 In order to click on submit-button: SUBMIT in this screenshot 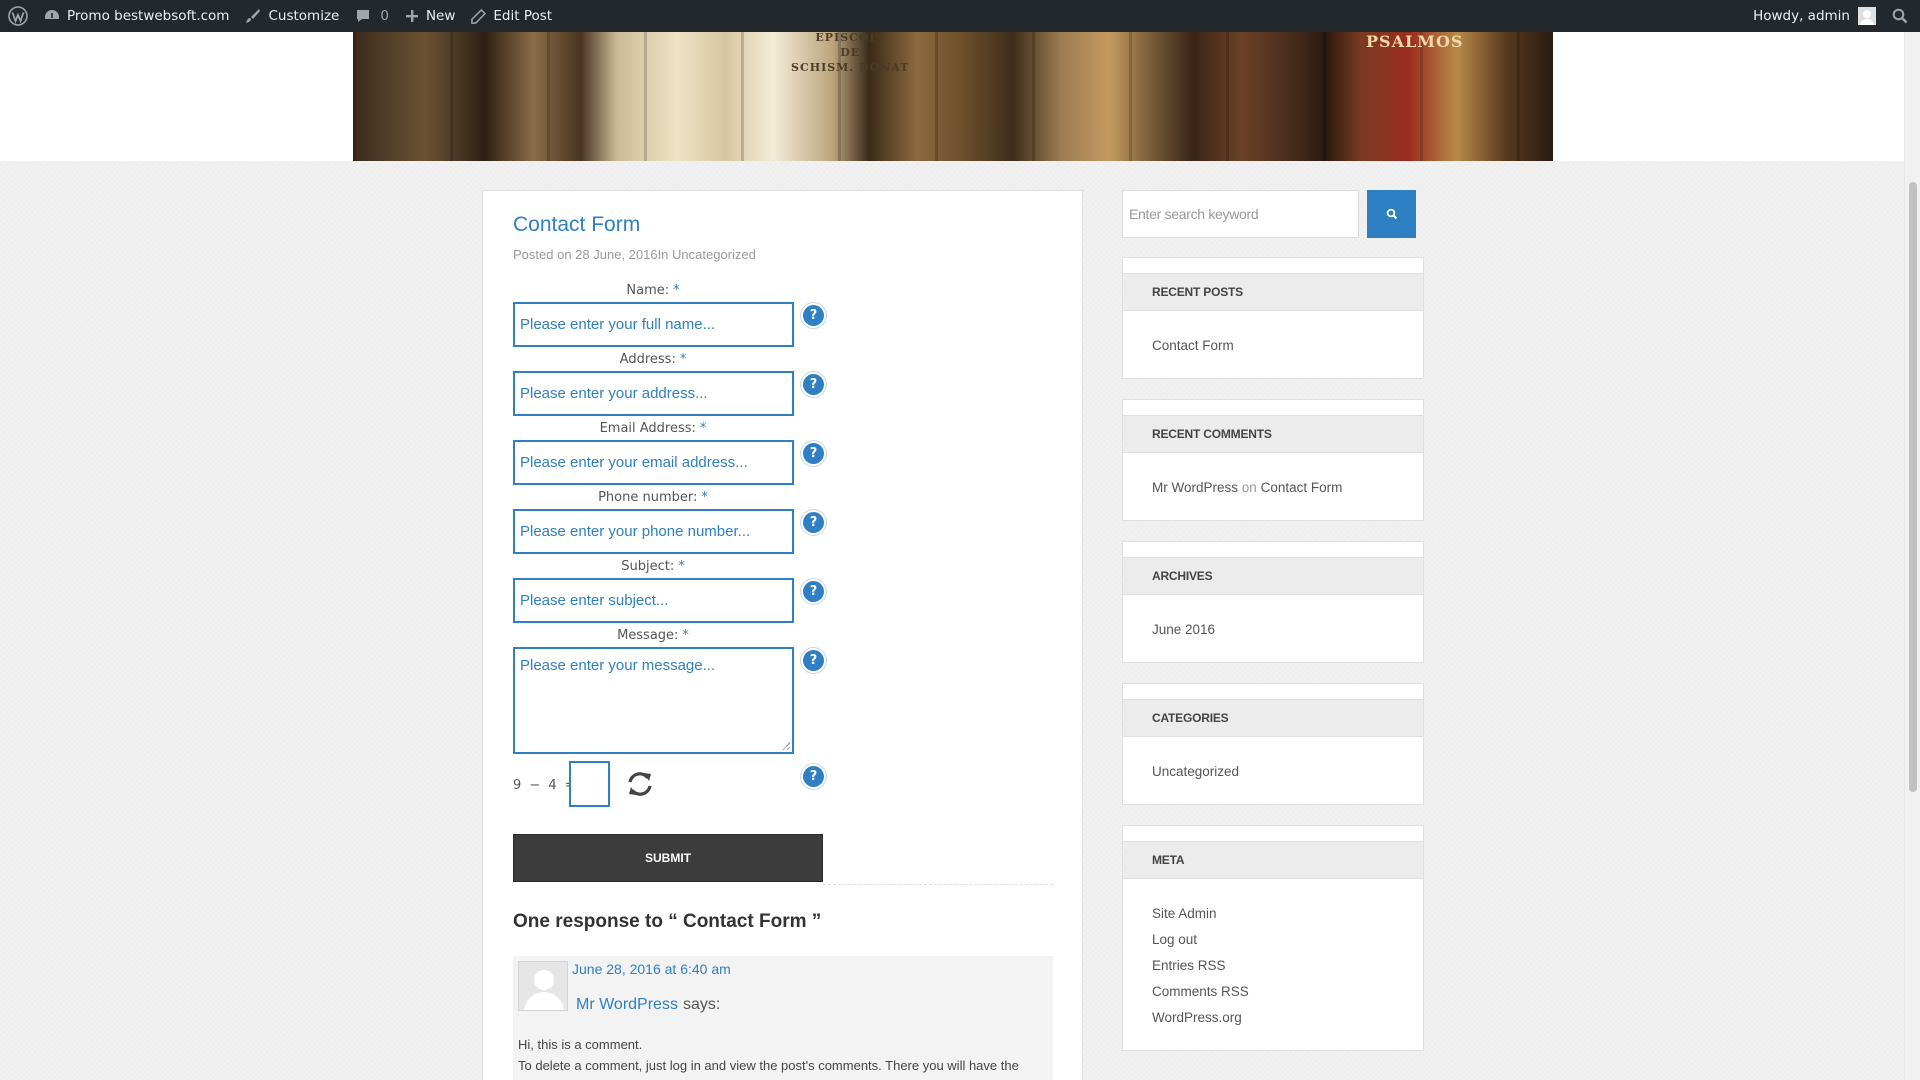, I will do `click(668, 858)`.